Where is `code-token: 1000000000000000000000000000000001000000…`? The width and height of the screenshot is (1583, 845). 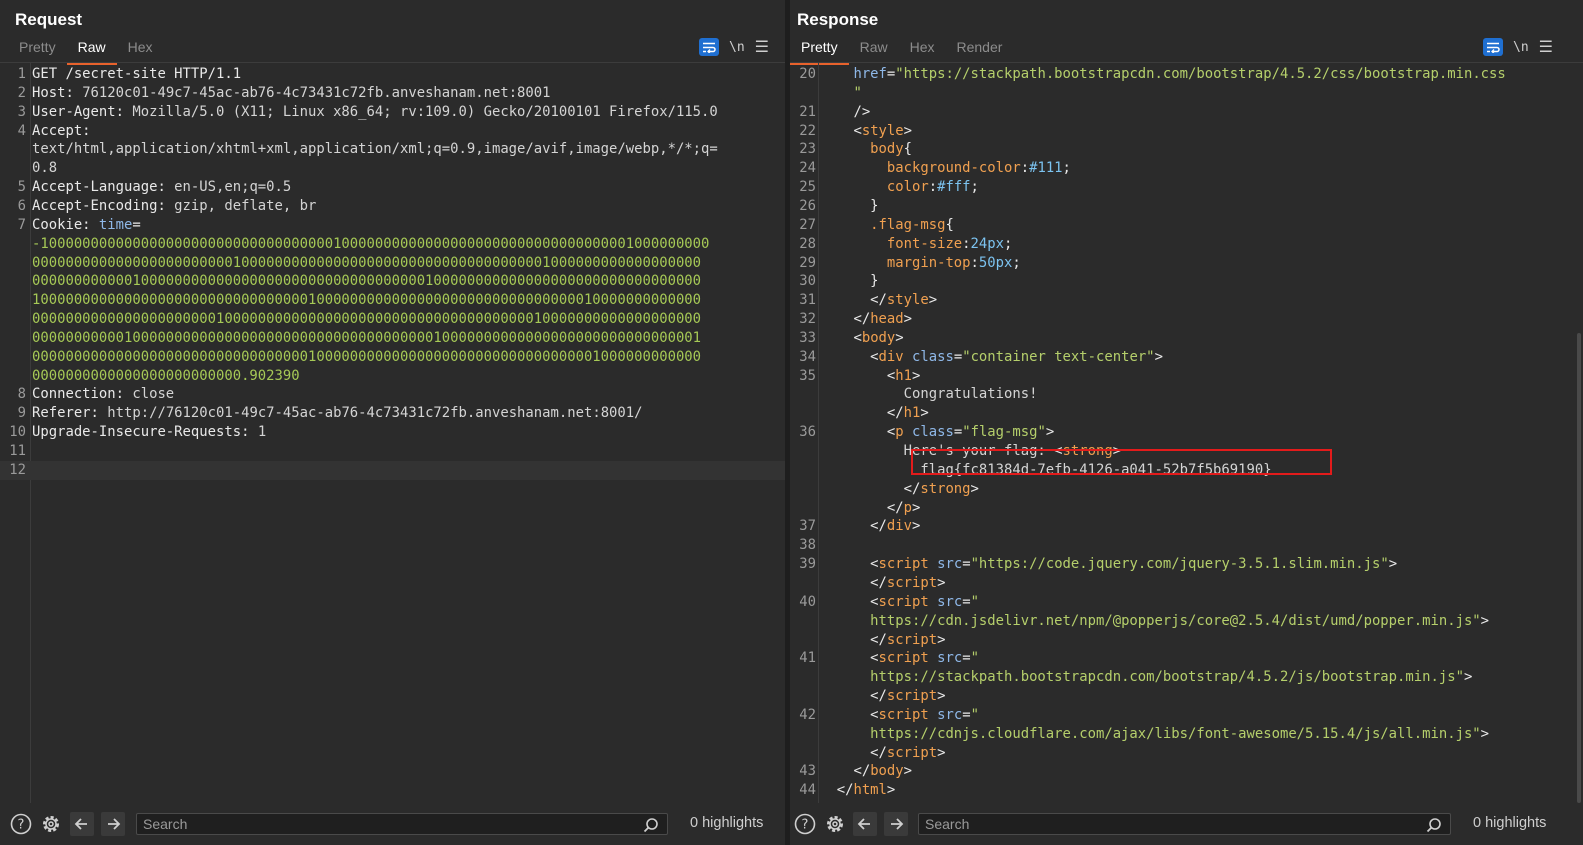
code-token: 1000000000000000000000000000000001000000… is located at coordinates (367, 300).